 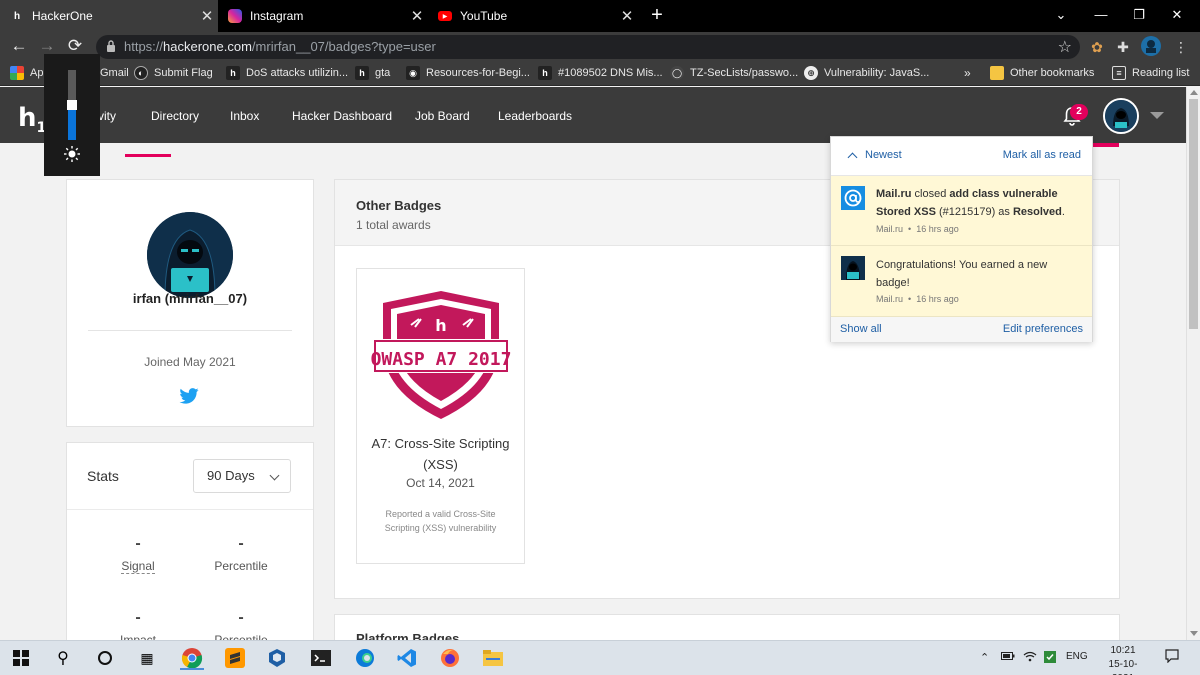 What do you see at coordinates (861, 329) in the screenshot?
I see `show-all-link: Show all` at bounding box center [861, 329].